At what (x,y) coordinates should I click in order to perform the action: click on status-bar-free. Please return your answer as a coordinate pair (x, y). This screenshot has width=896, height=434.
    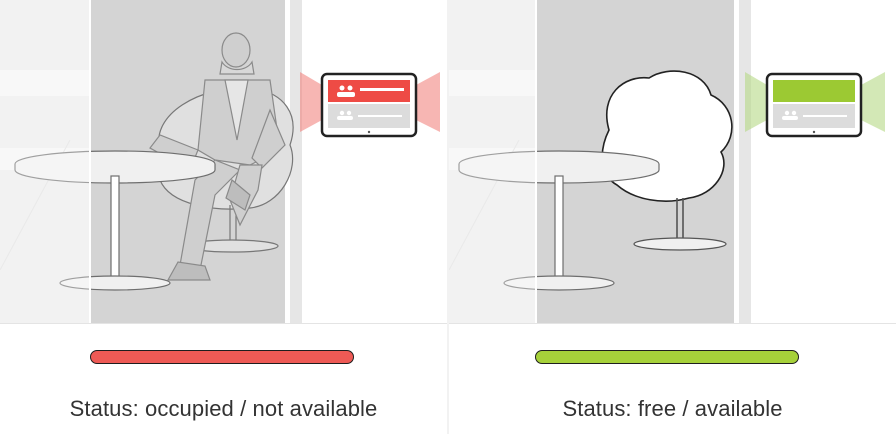
    Looking at the image, I should click on (667, 357).